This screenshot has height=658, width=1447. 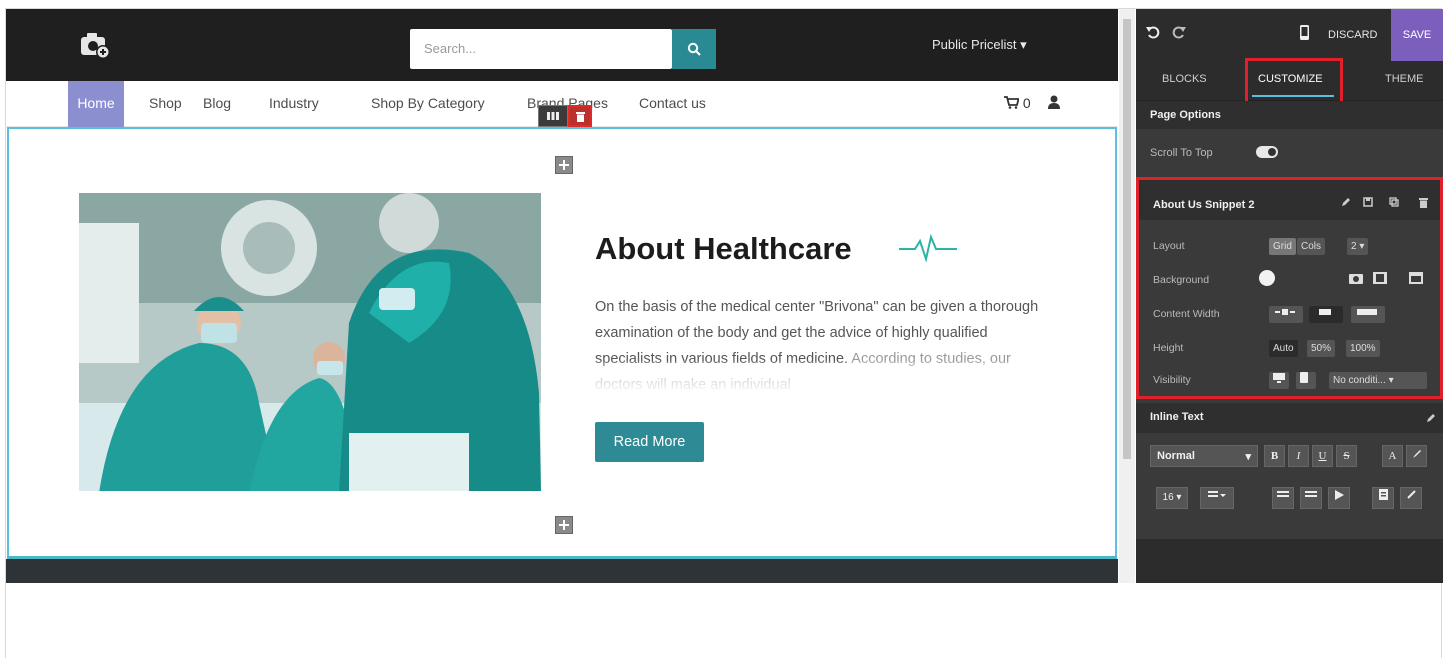 I want to click on undo-icon, so click(x=1153, y=32).